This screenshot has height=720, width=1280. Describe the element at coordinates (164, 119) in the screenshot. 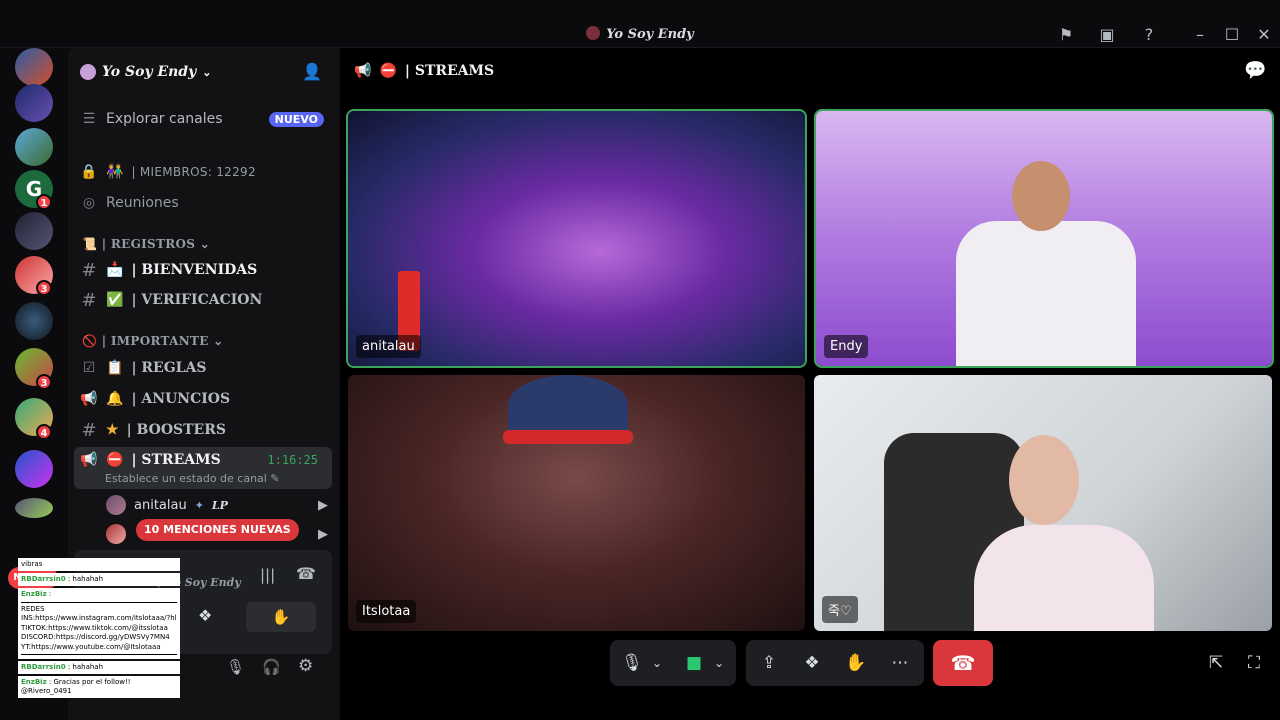

I see `browse-channels-label: Explorar canales` at that location.